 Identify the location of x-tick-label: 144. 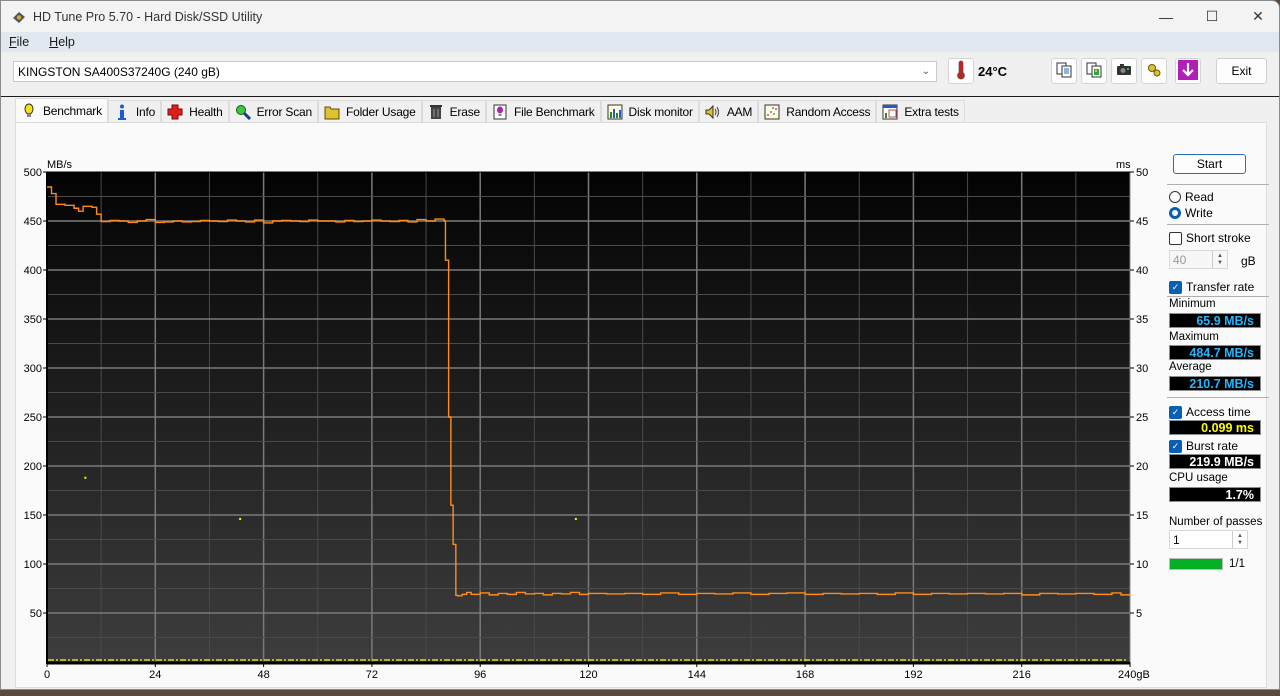
(697, 675).